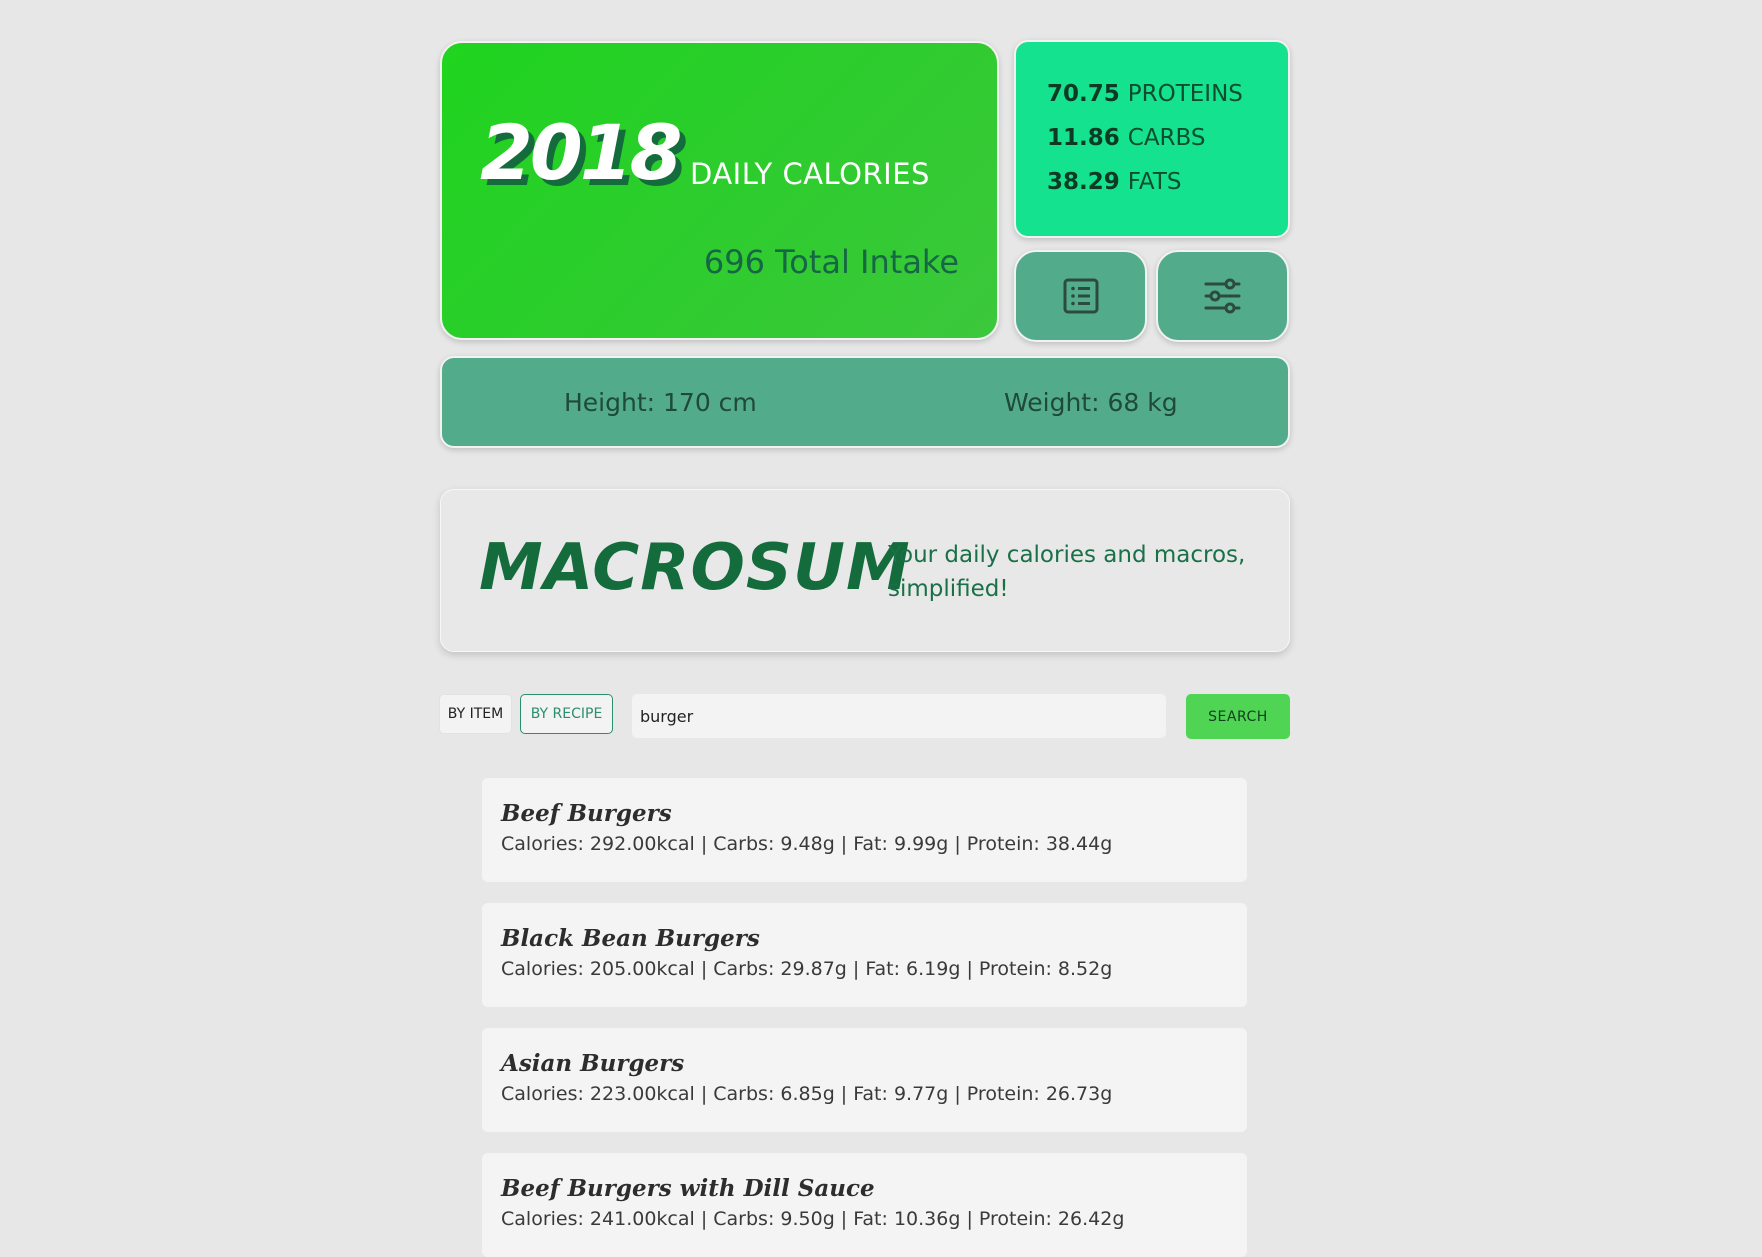 The width and height of the screenshot is (1762, 1257). What do you see at coordinates (1083, 182) in the screenshot?
I see `fats-value: 38.29` at bounding box center [1083, 182].